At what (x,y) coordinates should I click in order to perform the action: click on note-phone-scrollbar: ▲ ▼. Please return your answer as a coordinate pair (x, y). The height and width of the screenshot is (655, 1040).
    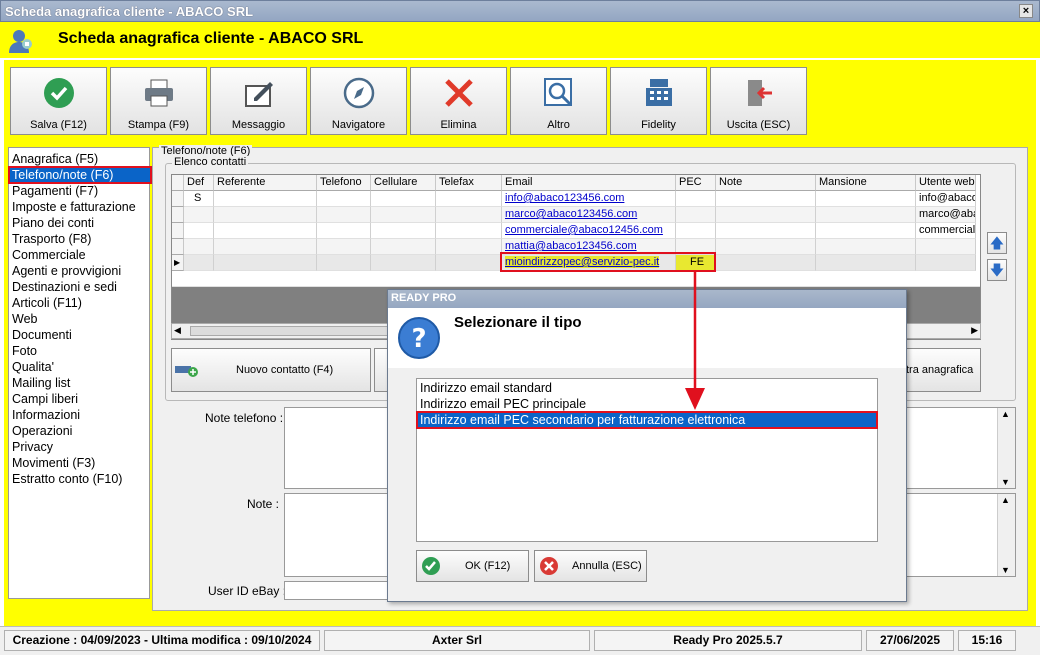
    Looking at the image, I should click on (1006, 448).